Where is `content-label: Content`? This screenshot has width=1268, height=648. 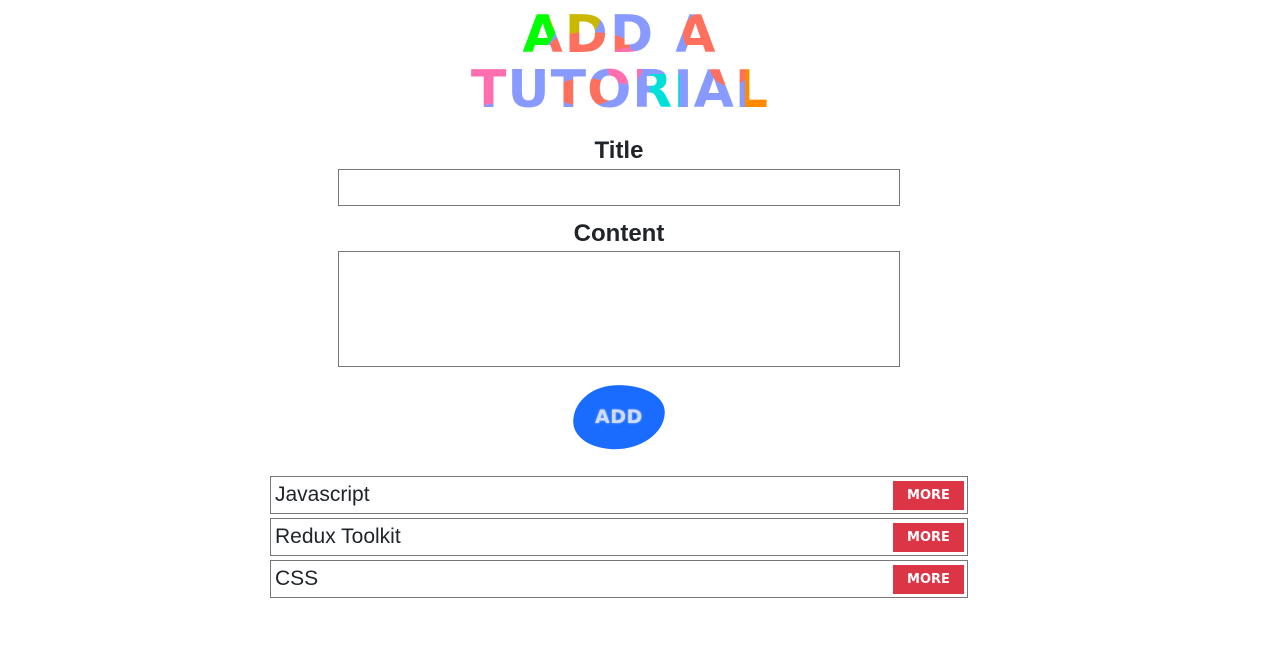 content-label: Content is located at coordinates (619, 233).